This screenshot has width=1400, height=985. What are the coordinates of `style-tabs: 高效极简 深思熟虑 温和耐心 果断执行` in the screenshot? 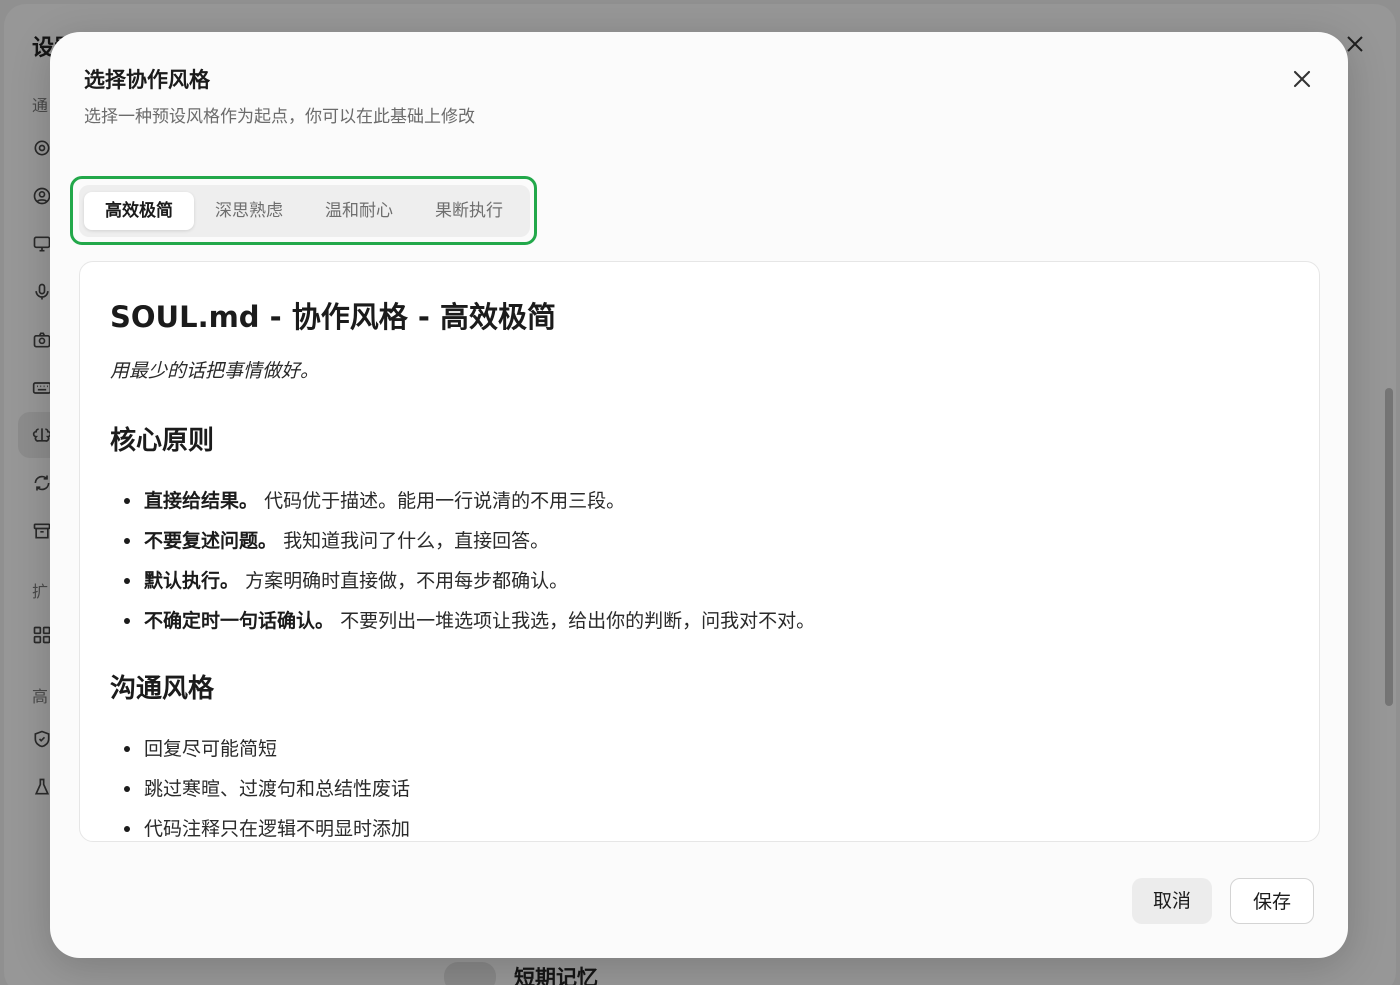 It's located at (304, 211).